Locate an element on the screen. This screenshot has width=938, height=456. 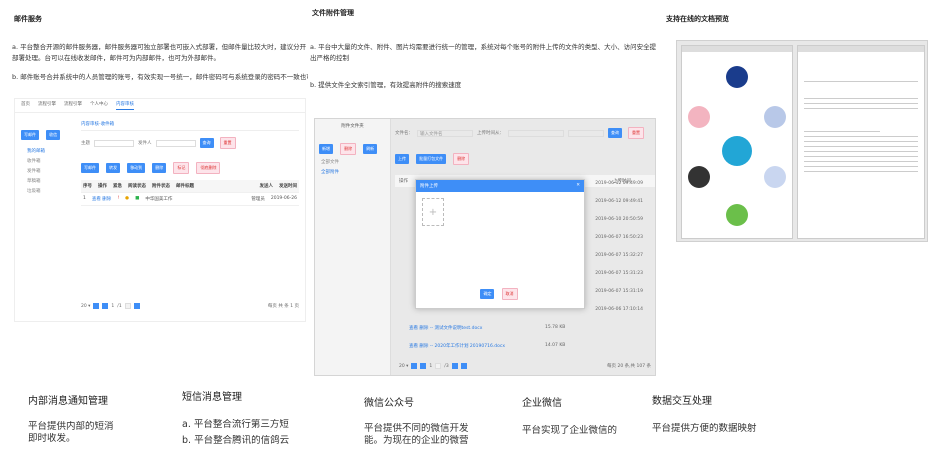
sender-input is located at coordinates (175, 143).